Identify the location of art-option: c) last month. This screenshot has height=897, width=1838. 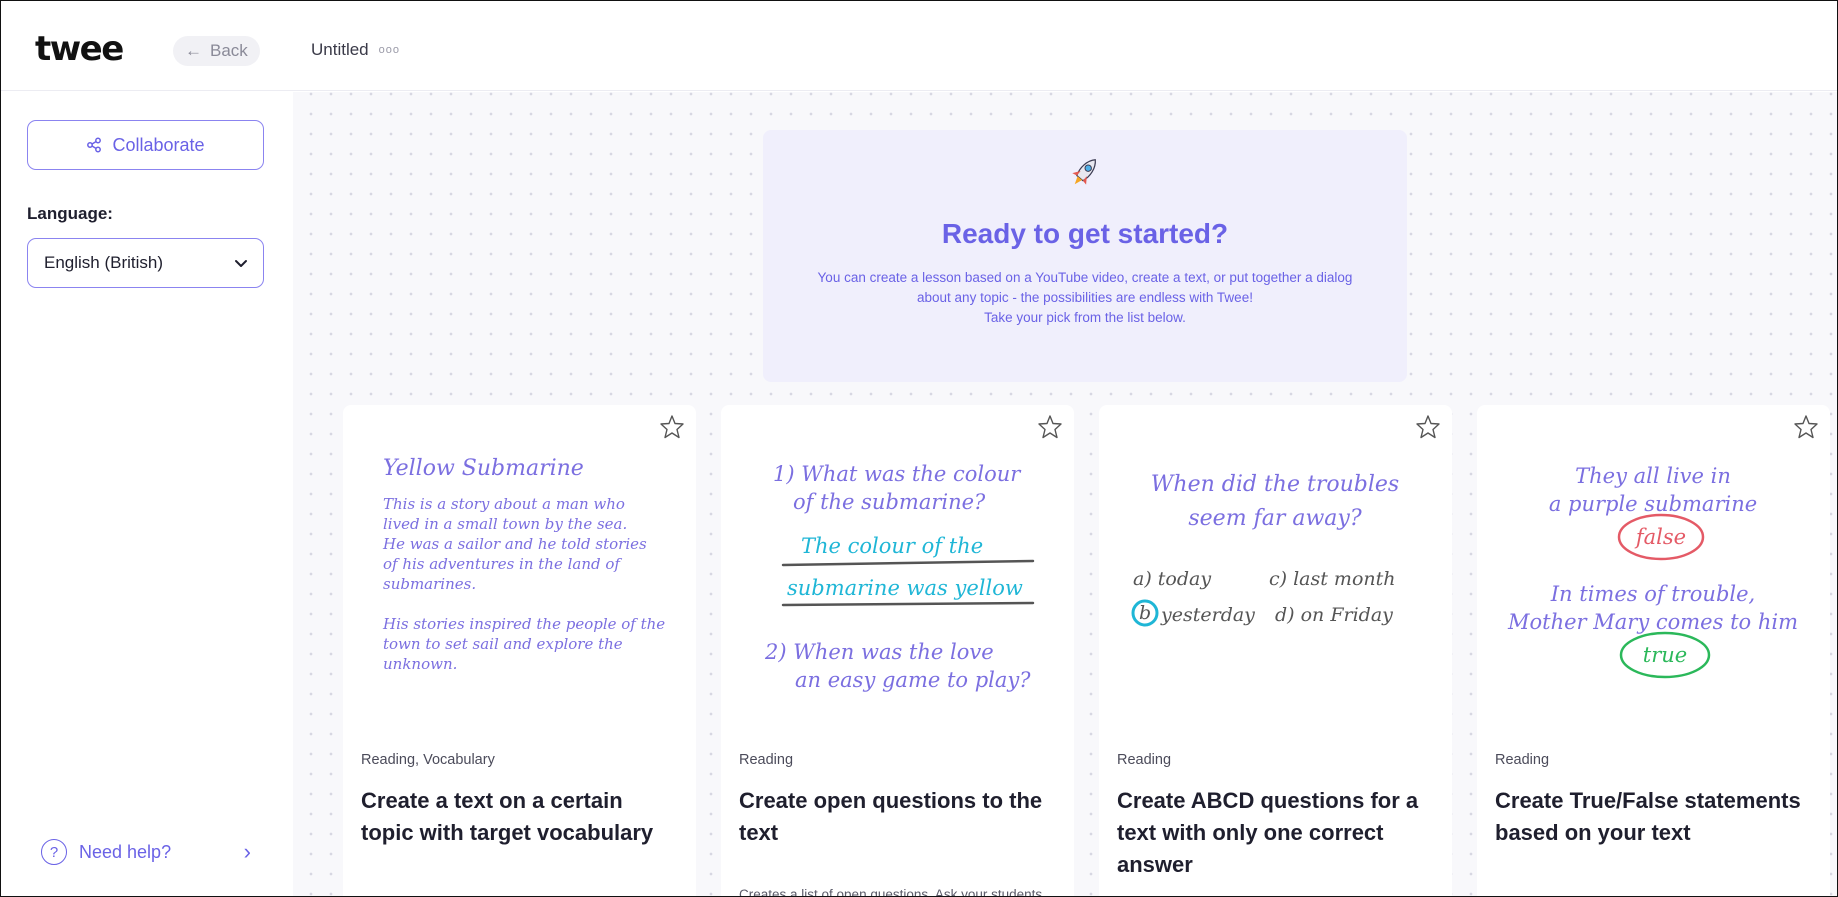
(1332, 579).